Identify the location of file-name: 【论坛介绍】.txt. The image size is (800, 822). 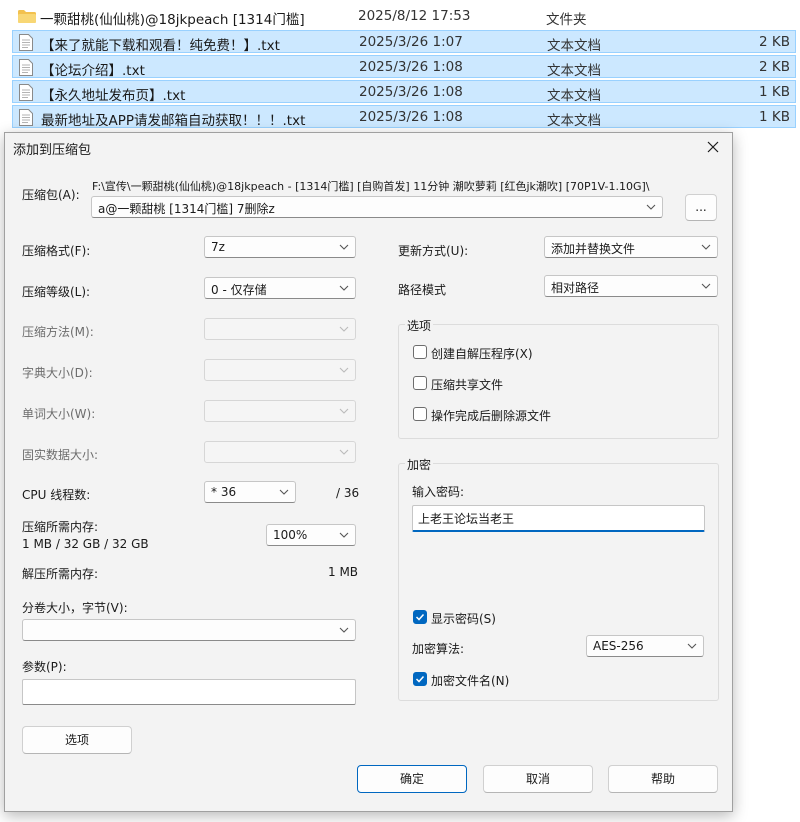
(93, 71).